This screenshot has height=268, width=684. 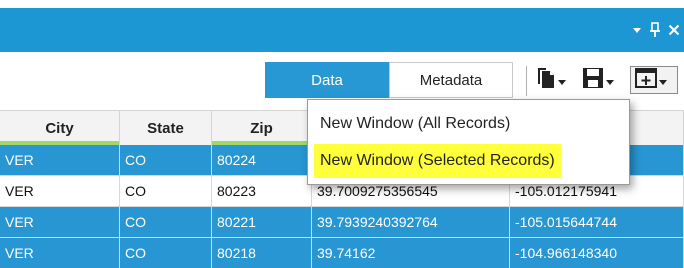 What do you see at coordinates (526, 81) in the screenshot?
I see `toolbar-divider` at bounding box center [526, 81].